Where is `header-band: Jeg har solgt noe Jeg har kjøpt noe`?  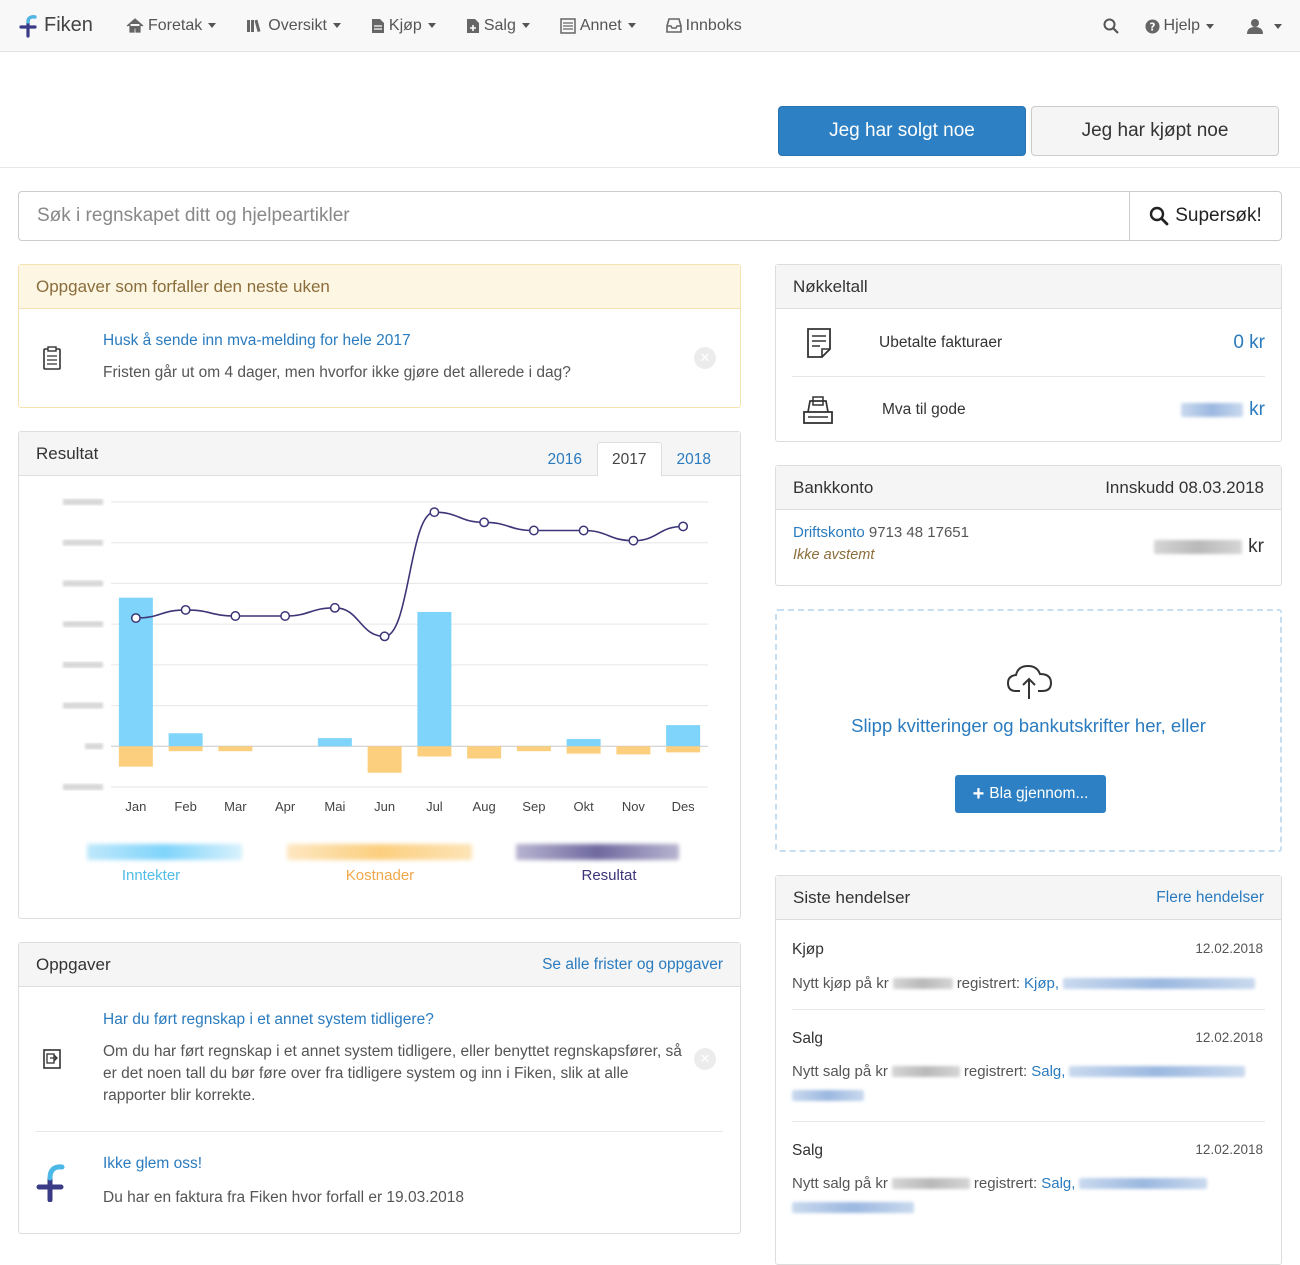
header-band: Jeg har solgt noe Jeg har kjøpt noe is located at coordinates (650, 110).